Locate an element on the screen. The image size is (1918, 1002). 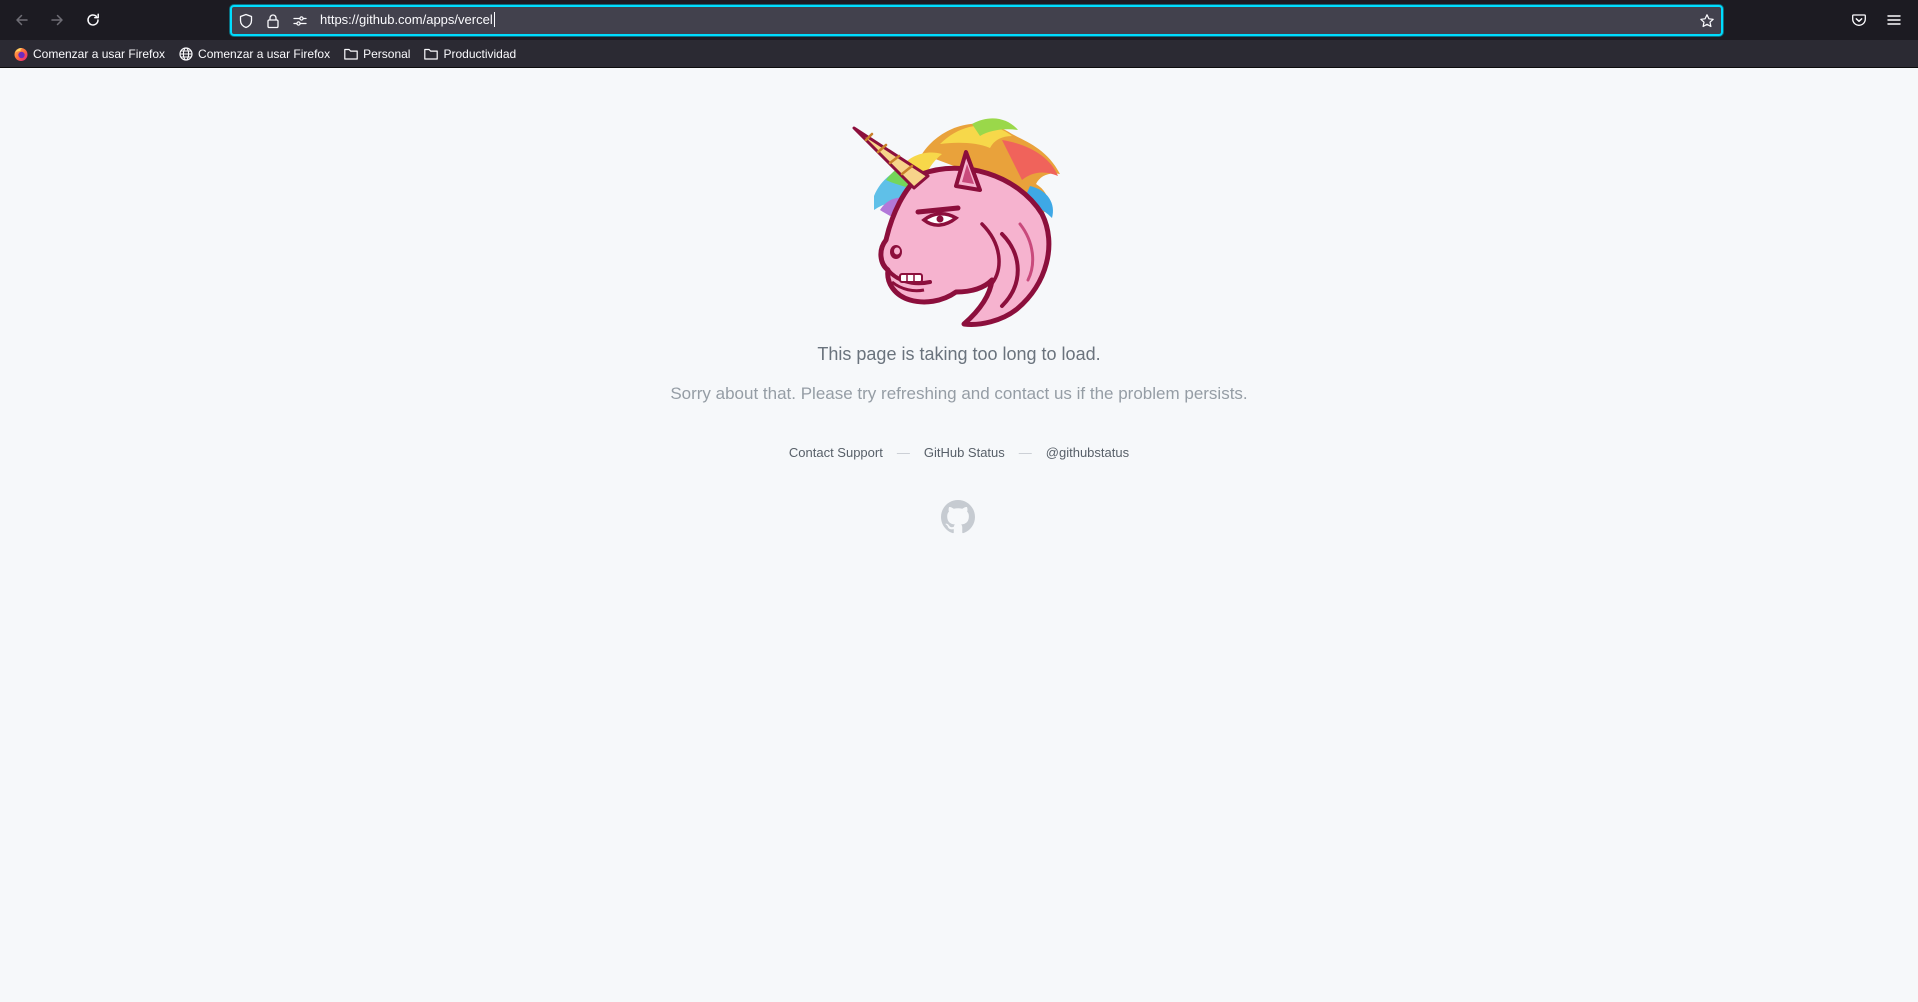
bookmark-firefox-getting-started-2: Comenzar a usar Firefox is located at coordinates (254, 54).